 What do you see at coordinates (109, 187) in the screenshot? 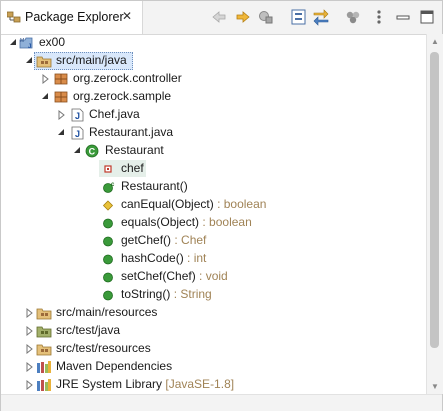
I see `constructor-icon: c` at bounding box center [109, 187].